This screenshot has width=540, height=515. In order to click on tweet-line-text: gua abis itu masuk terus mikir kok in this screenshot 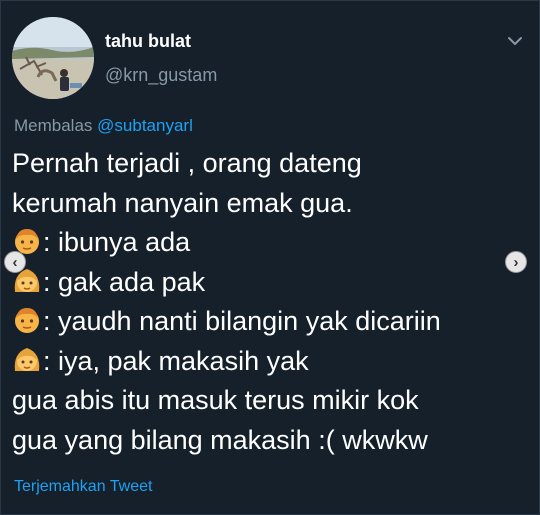, I will do `click(215, 400)`.